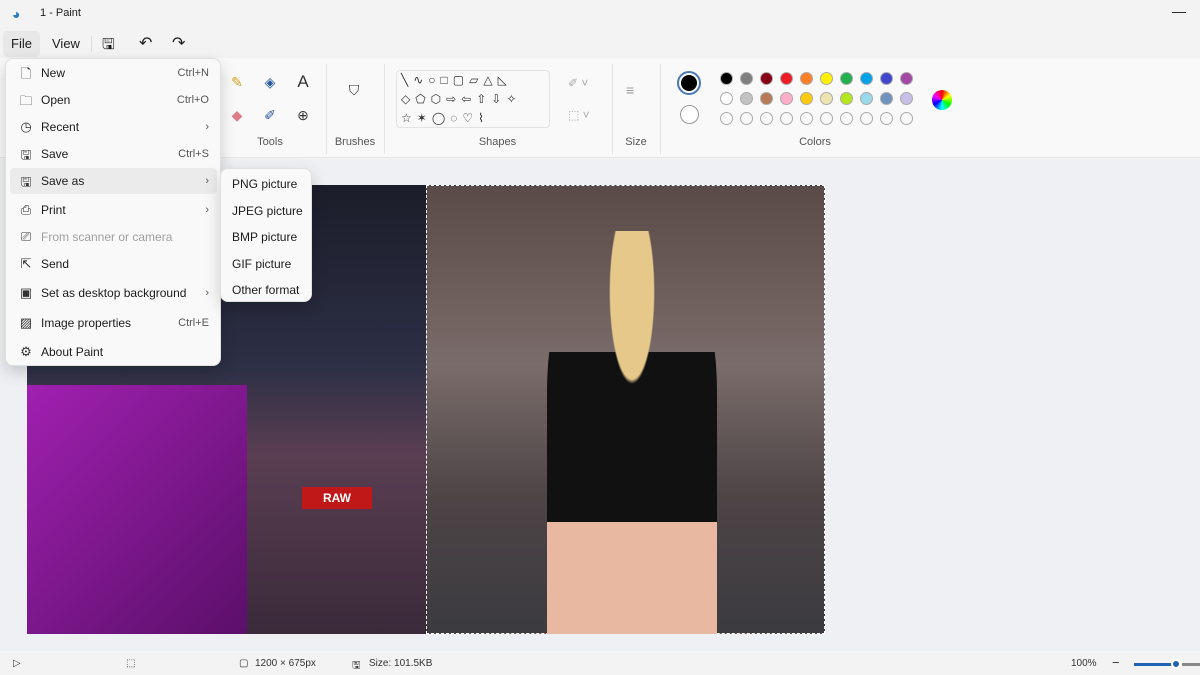 This screenshot has width=1200, height=675. What do you see at coordinates (17, 663) in the screenshot?
I see `pointer-icon: ▷` at bounding box center [17, 663].